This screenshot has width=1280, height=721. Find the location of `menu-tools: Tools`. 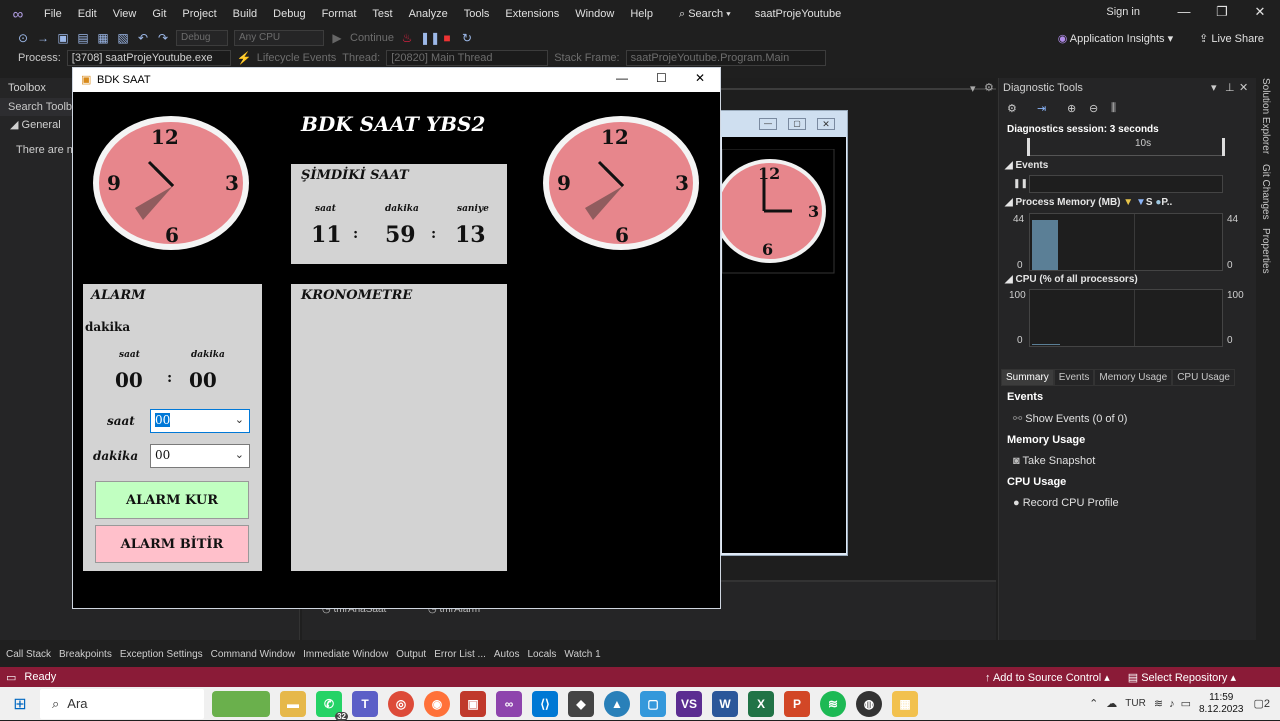

menu-tools: Tools is located at coordinates (477, 14).